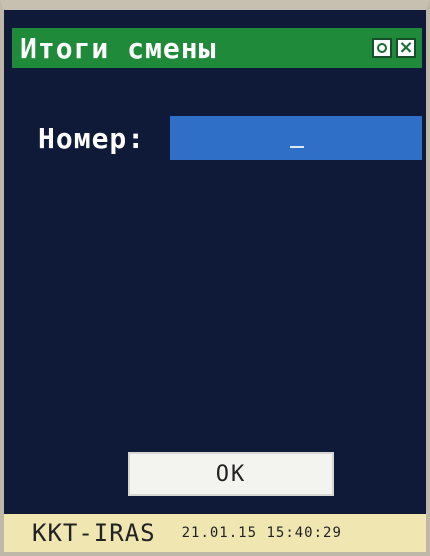  I want to click on title-bar: Итоги смены ×, so click(217, 48).